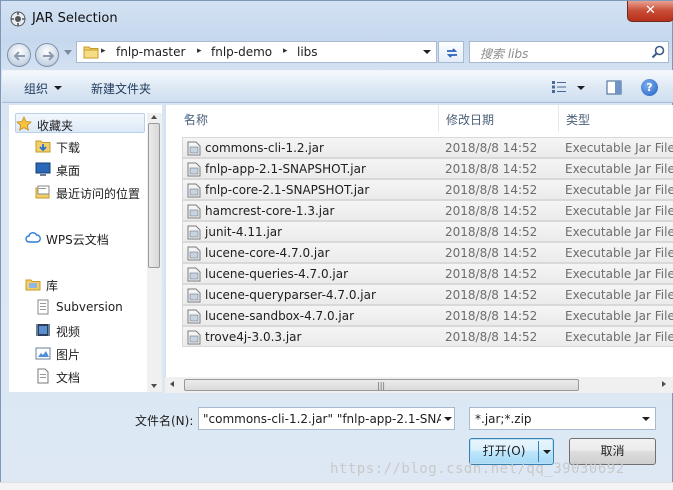 This screenshot has height=490, width=673. Describe the element at coordinates (68, 355) in the screenshot. I see `nav-pictures-label: 图片` at that location.